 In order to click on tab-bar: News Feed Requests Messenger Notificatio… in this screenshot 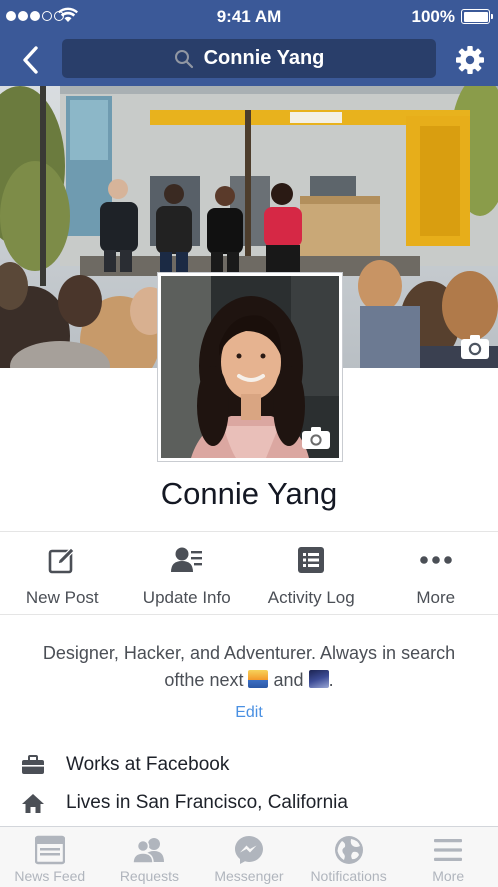, I will do `click(249, 856)`.